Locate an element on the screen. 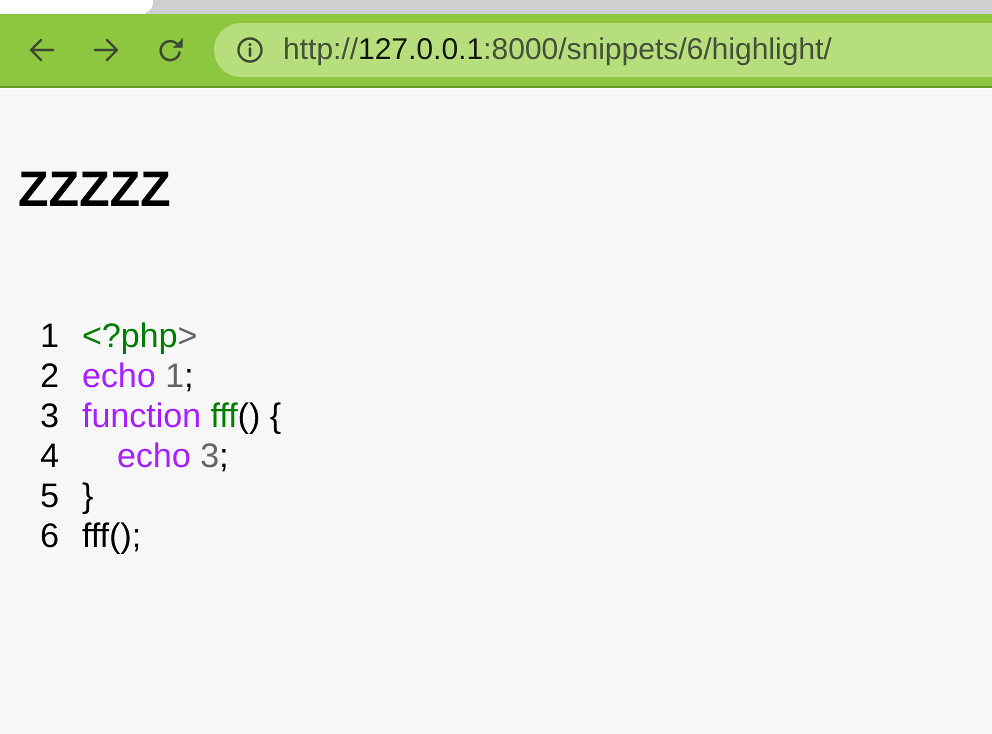 The image size is (992, 734). line-number: 4 is located at coordinates (49, 456).